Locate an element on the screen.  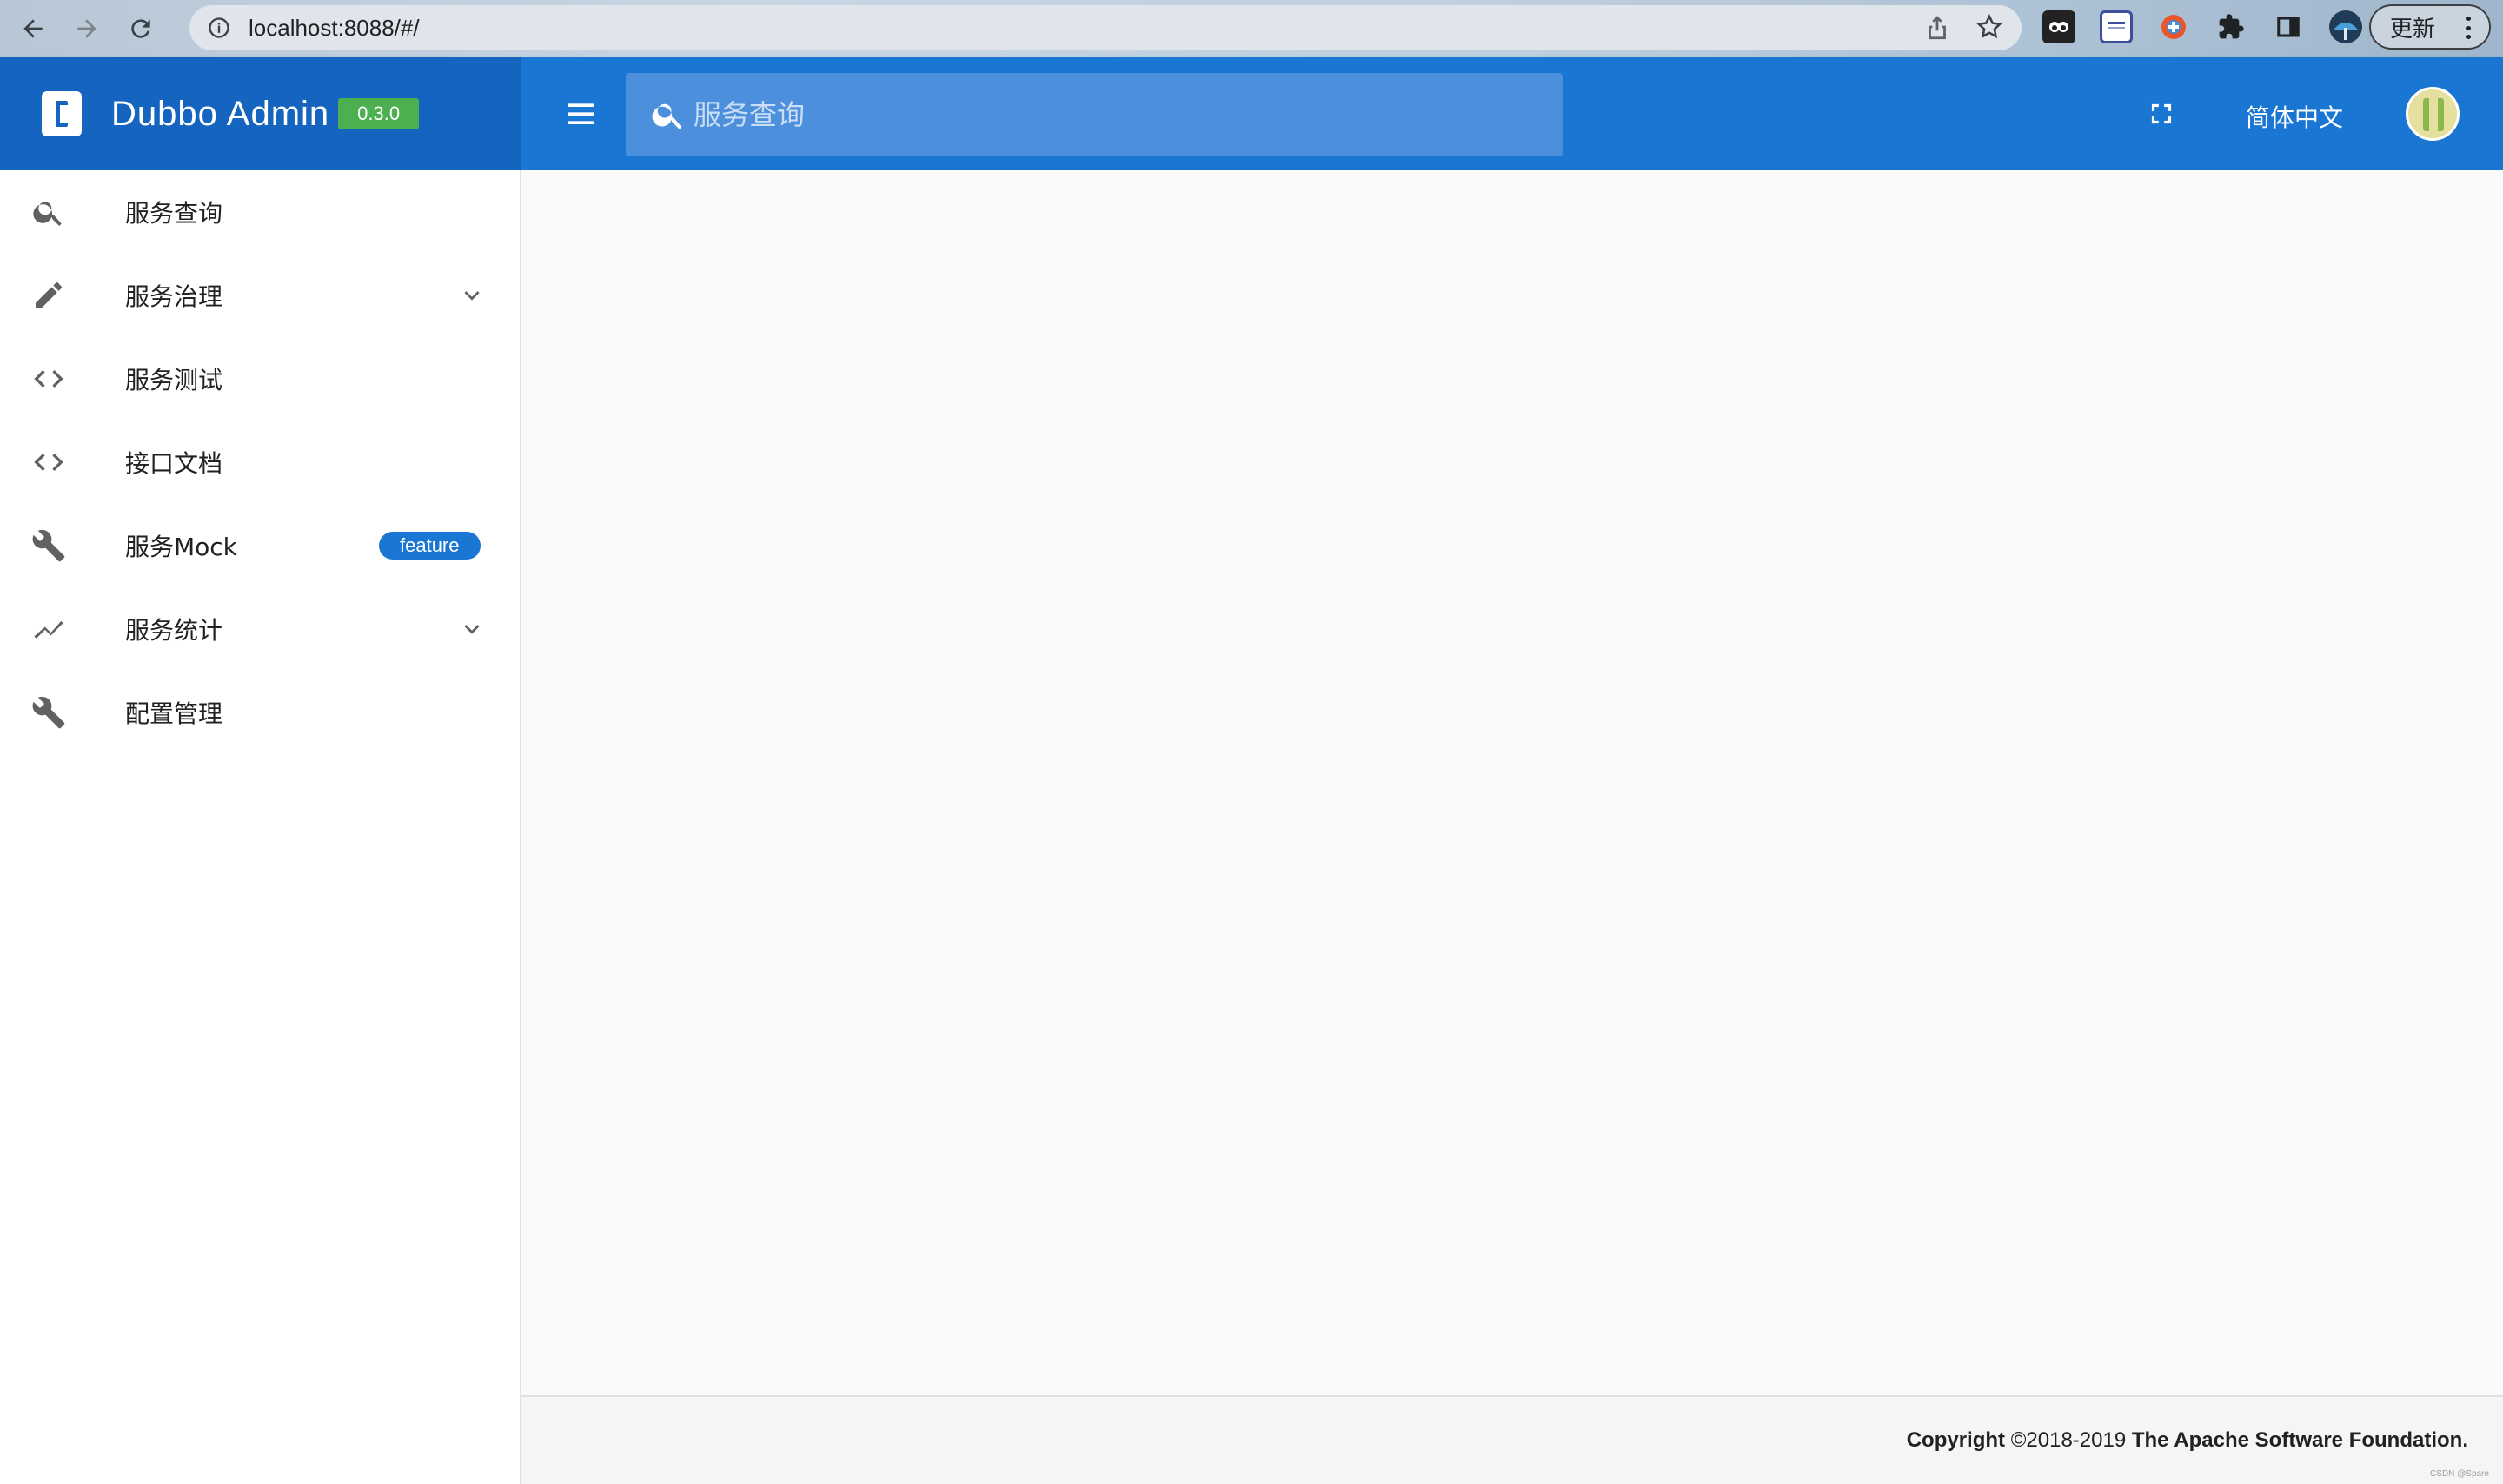
puzzle-icon is located at coordinates (2230, 26).